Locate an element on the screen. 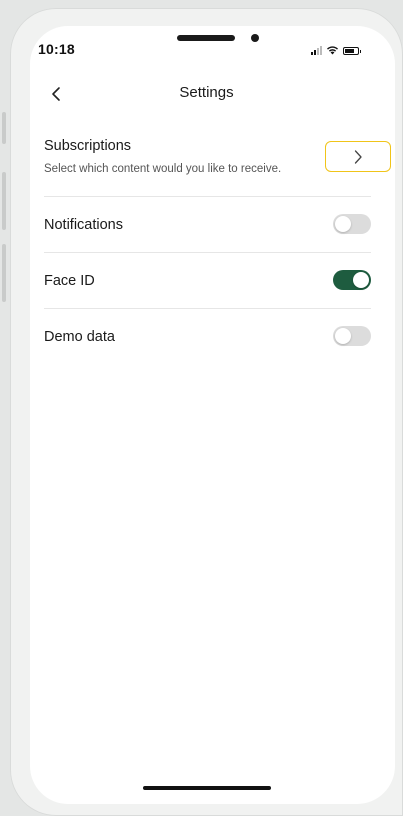  wifi-icon is located at coordinates (332, 50).